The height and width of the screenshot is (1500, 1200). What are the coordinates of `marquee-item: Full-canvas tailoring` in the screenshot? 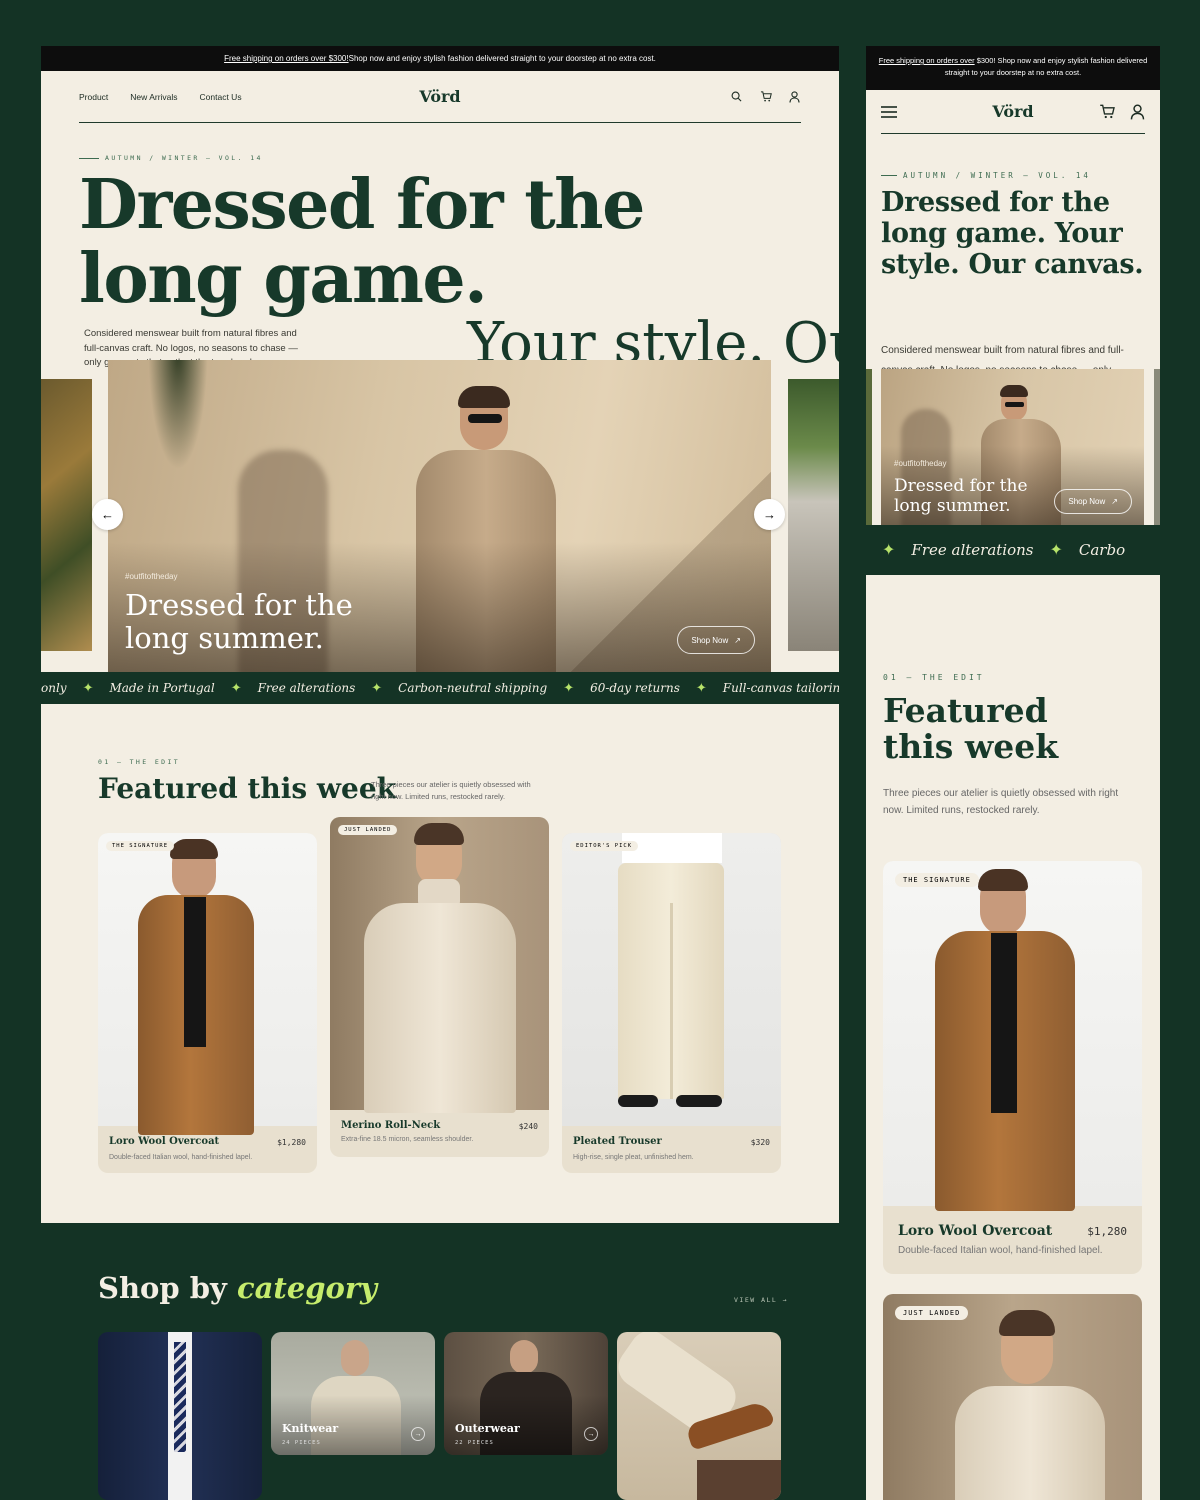 It's located at (780, 688).